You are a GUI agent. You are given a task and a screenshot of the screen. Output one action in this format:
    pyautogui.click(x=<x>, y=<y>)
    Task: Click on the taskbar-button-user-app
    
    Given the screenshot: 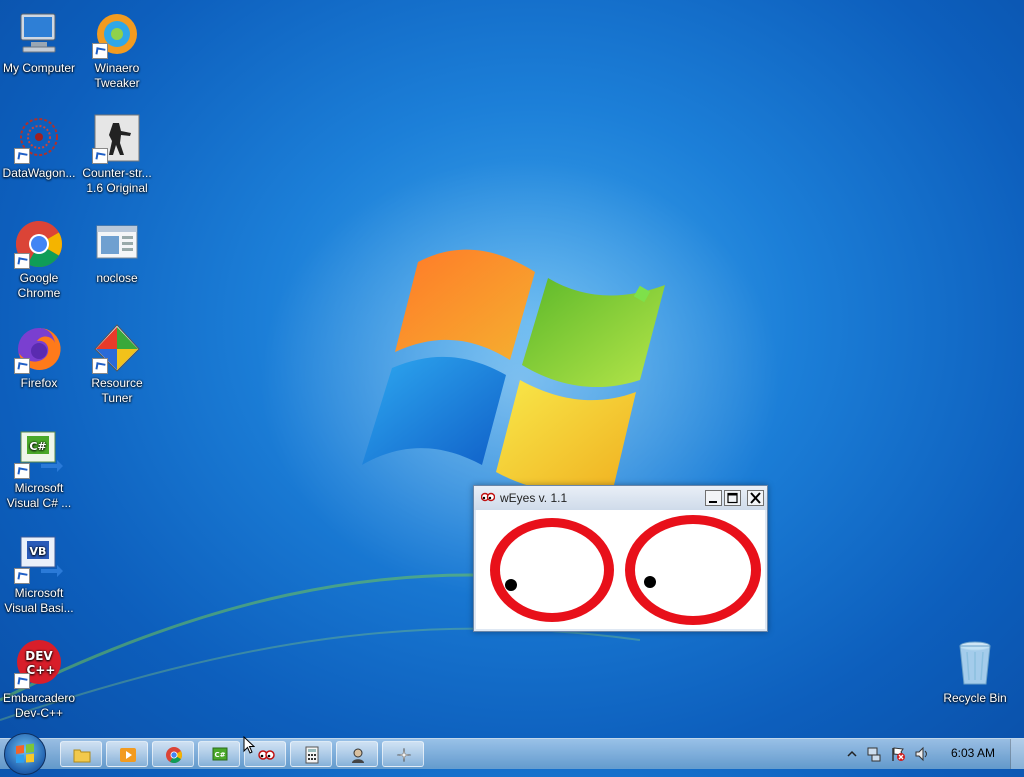 What is the action you would take?
    pyautogui.click(x=357, y=754)
    